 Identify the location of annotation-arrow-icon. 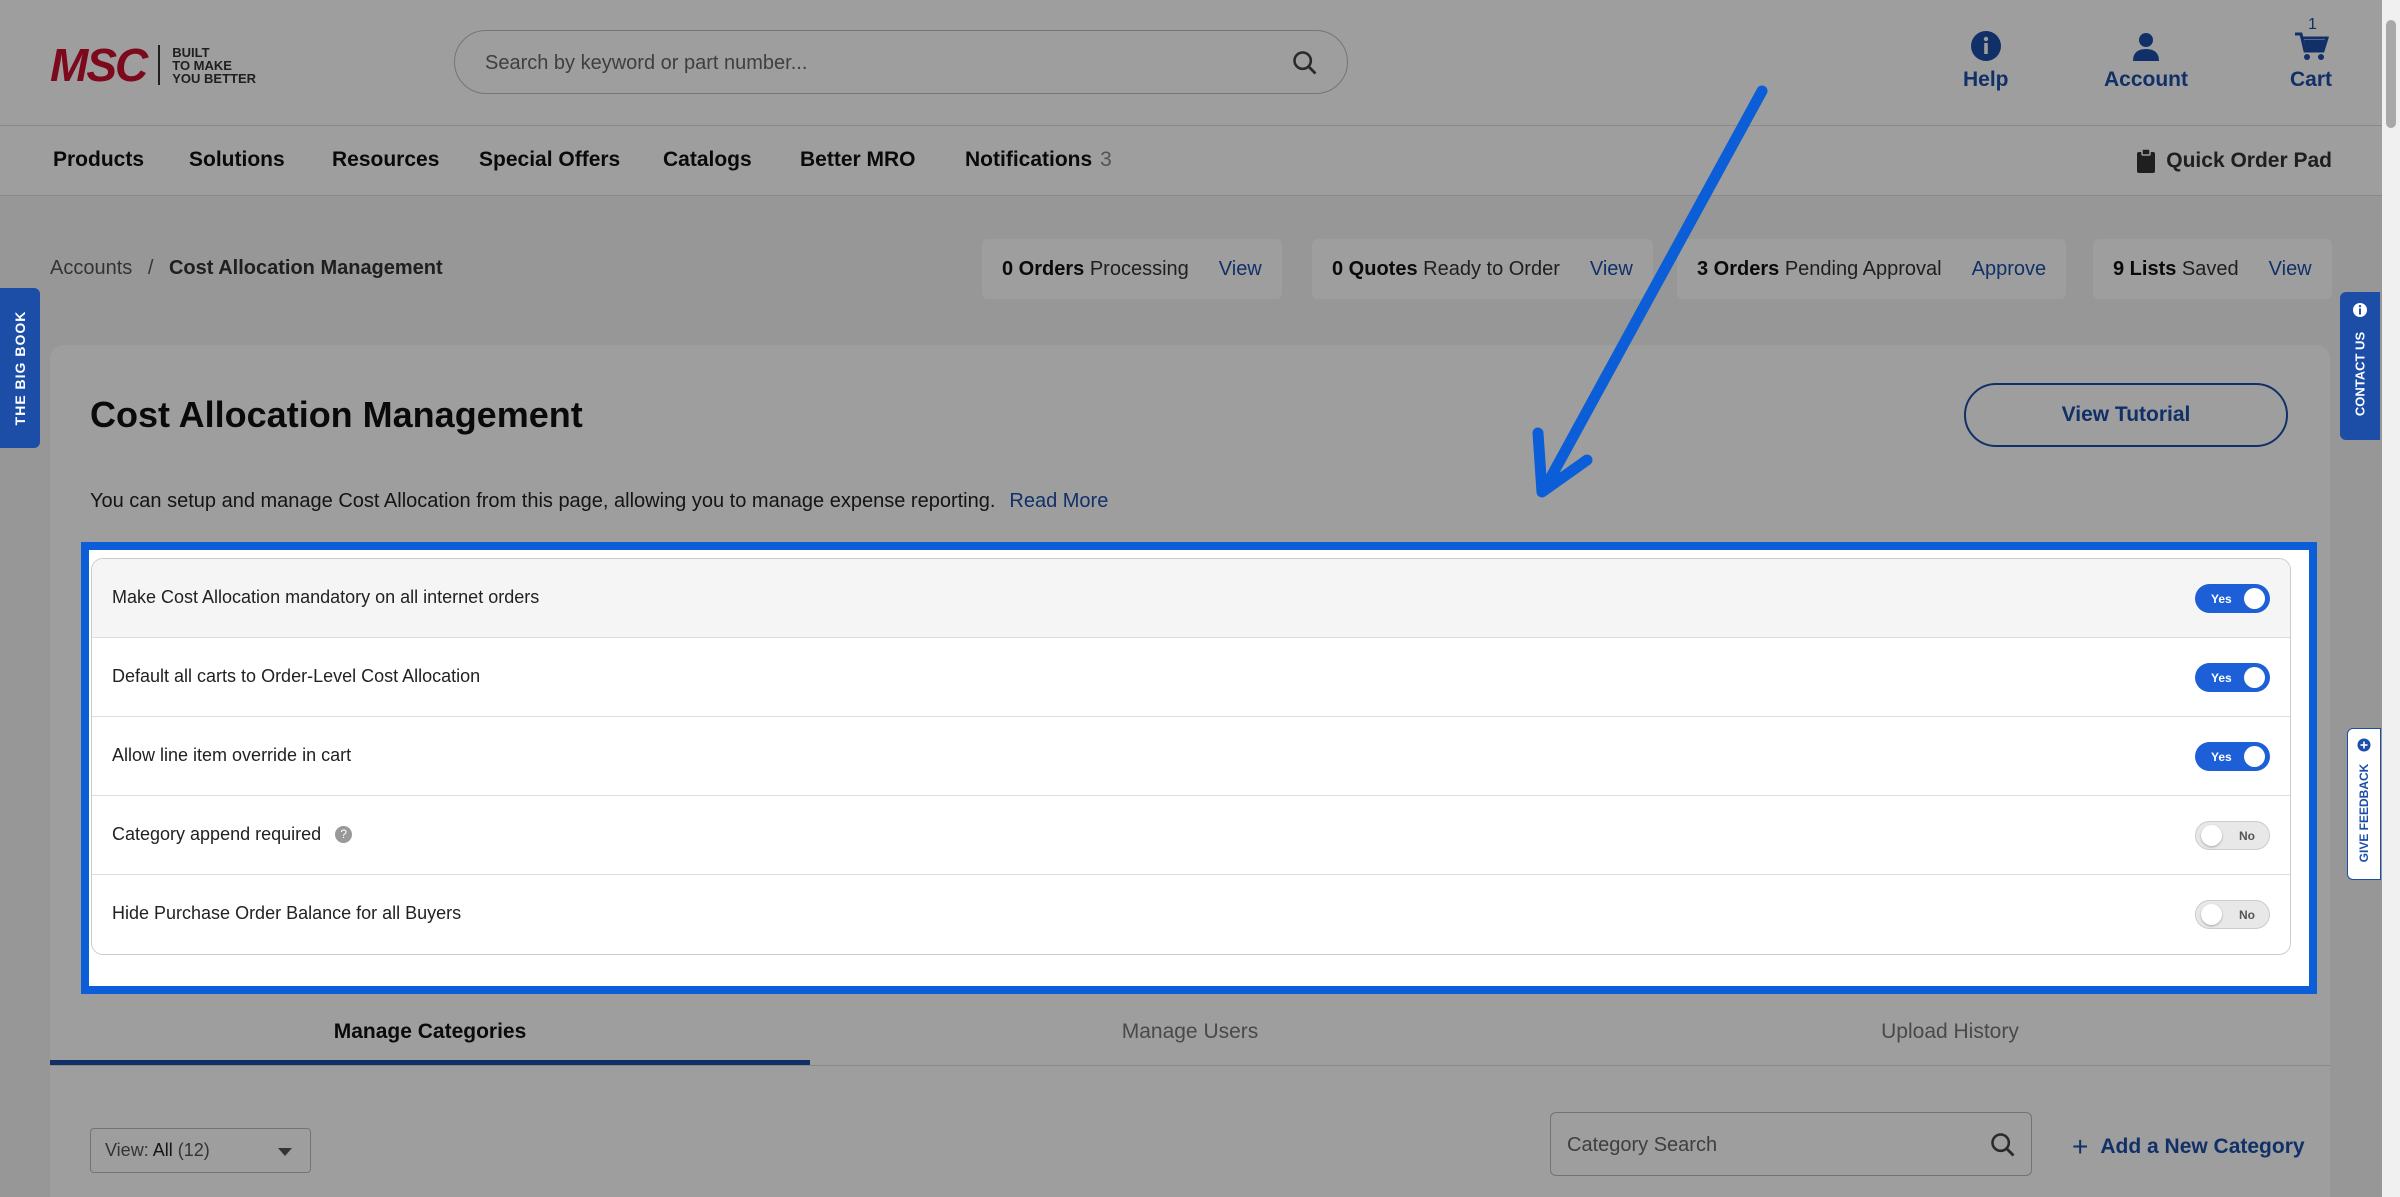
(1650, 291).